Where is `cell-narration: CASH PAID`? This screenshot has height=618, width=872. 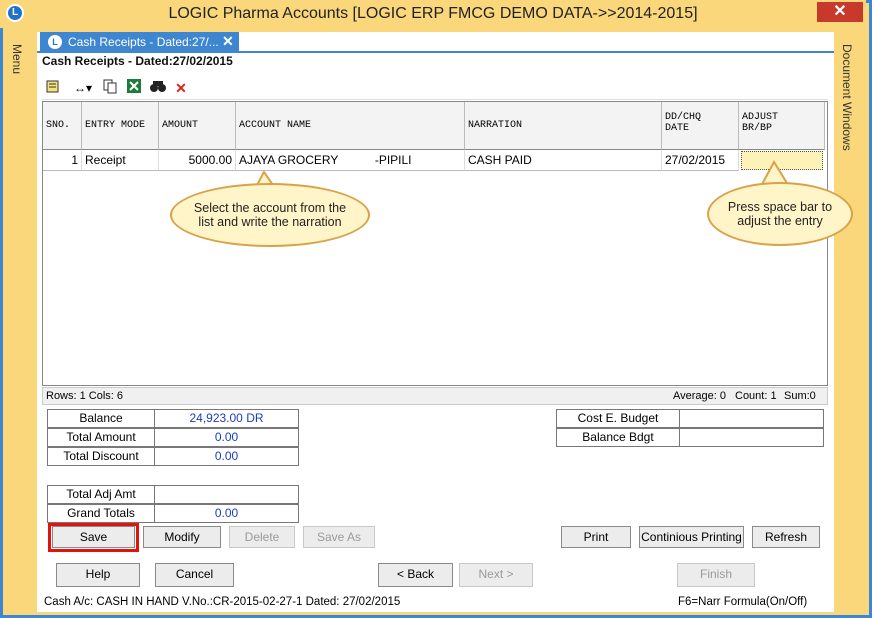
cell-narration: CASH PAID is located at coordinates (563, 160).